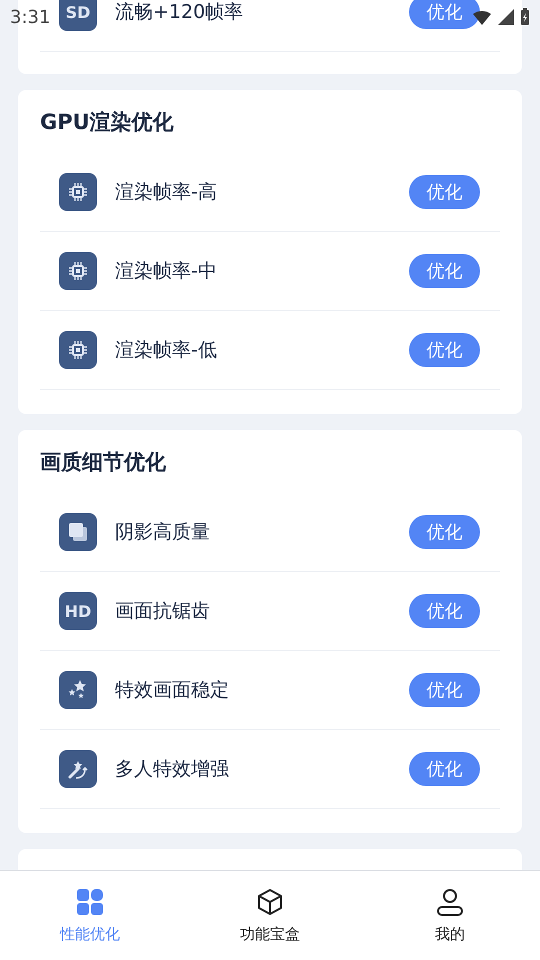 This screenshot has width=540, height=960. What do you see at coordinates (78, 532) in the screenshot?
I see `layers-icon` at bounding box center [78, 532].